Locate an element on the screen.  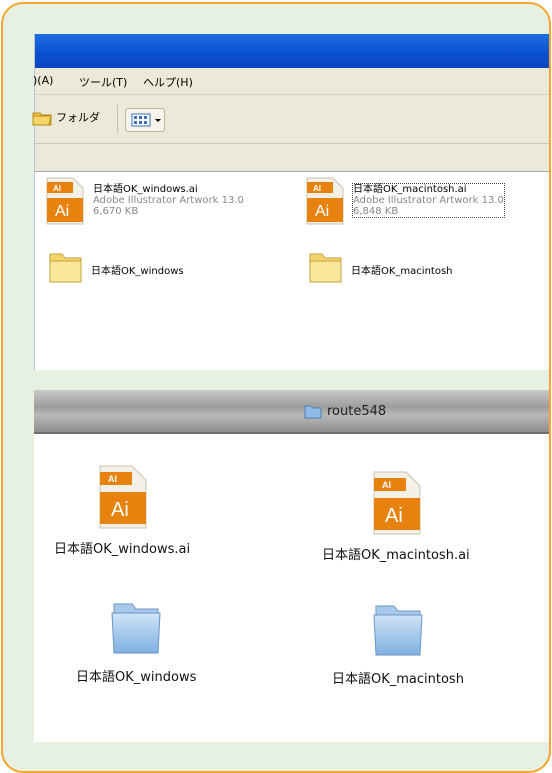
folders-button: フォルダ is located at coordinates (65, 117).